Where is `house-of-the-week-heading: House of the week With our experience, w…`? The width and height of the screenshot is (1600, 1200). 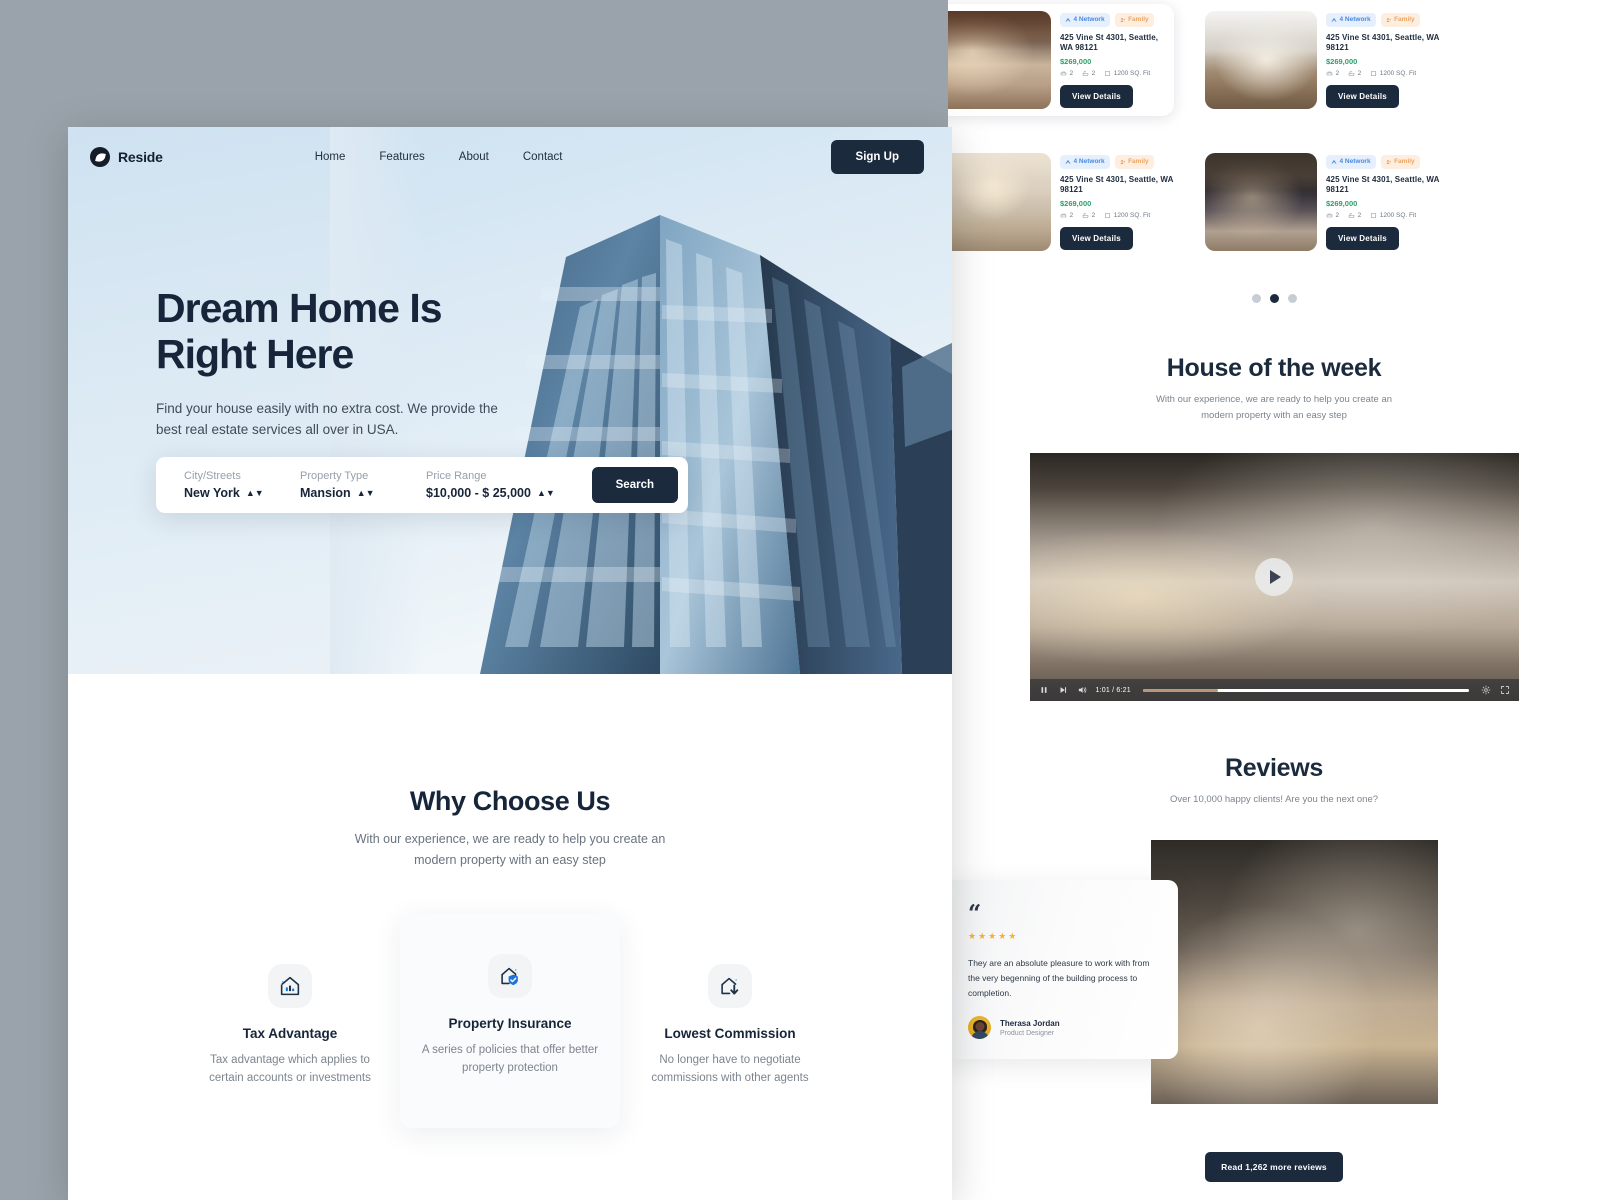
house-of-the-week-heading: House of the week With our experience, w… is located at coordinates (1274, 388).